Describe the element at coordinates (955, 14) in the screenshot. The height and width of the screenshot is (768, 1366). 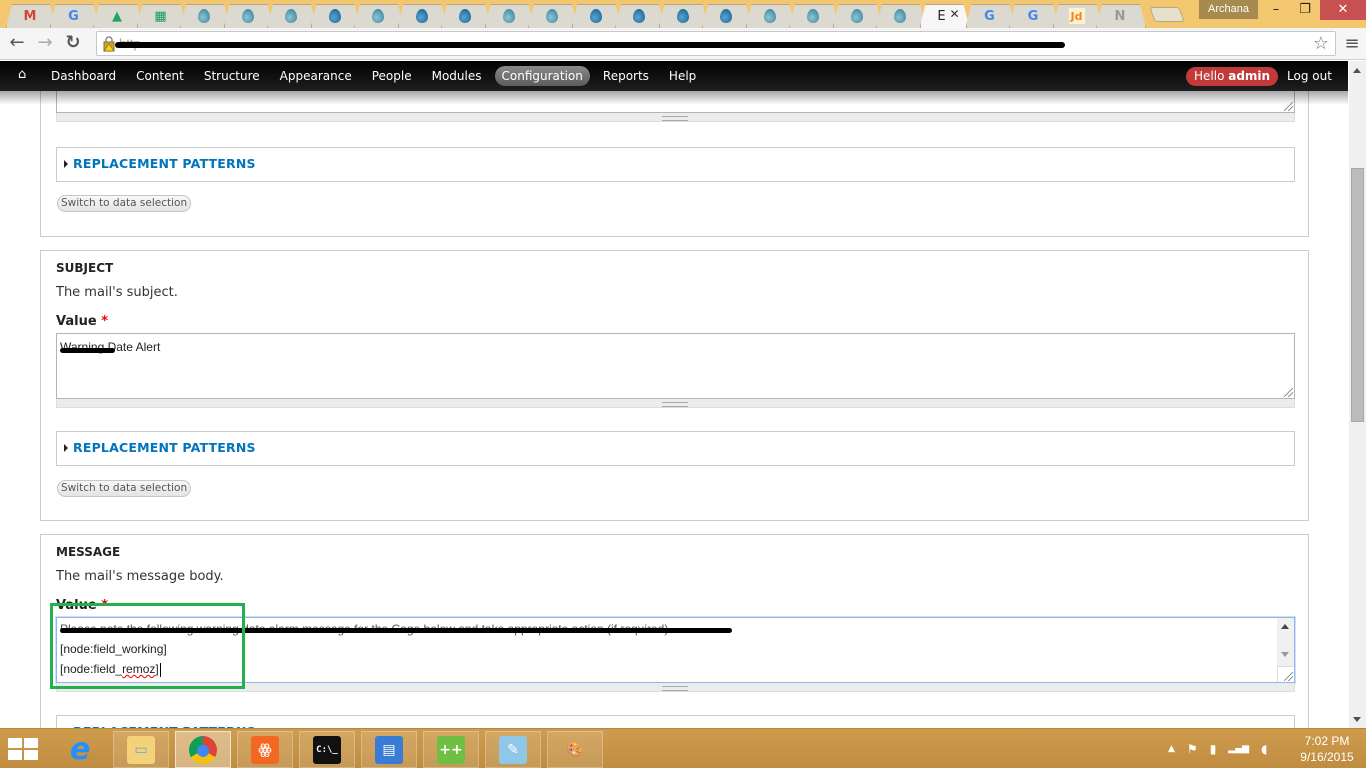
I see `close-tab-icon: ✕` at that location.